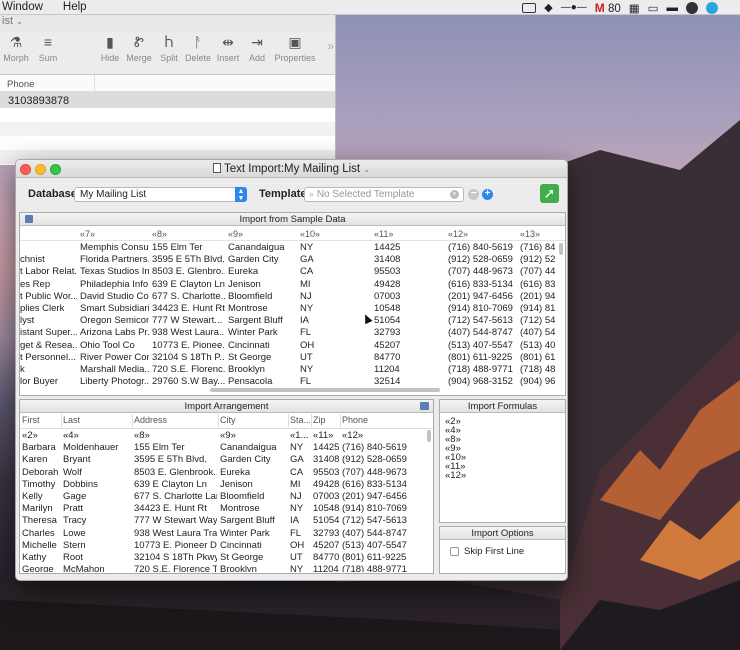 This screenshot has width=740, height=650. What do you see at coordinates (73, 7) in the screenshot?
I see `menu-help: Help` at bounding box center [73, 7].